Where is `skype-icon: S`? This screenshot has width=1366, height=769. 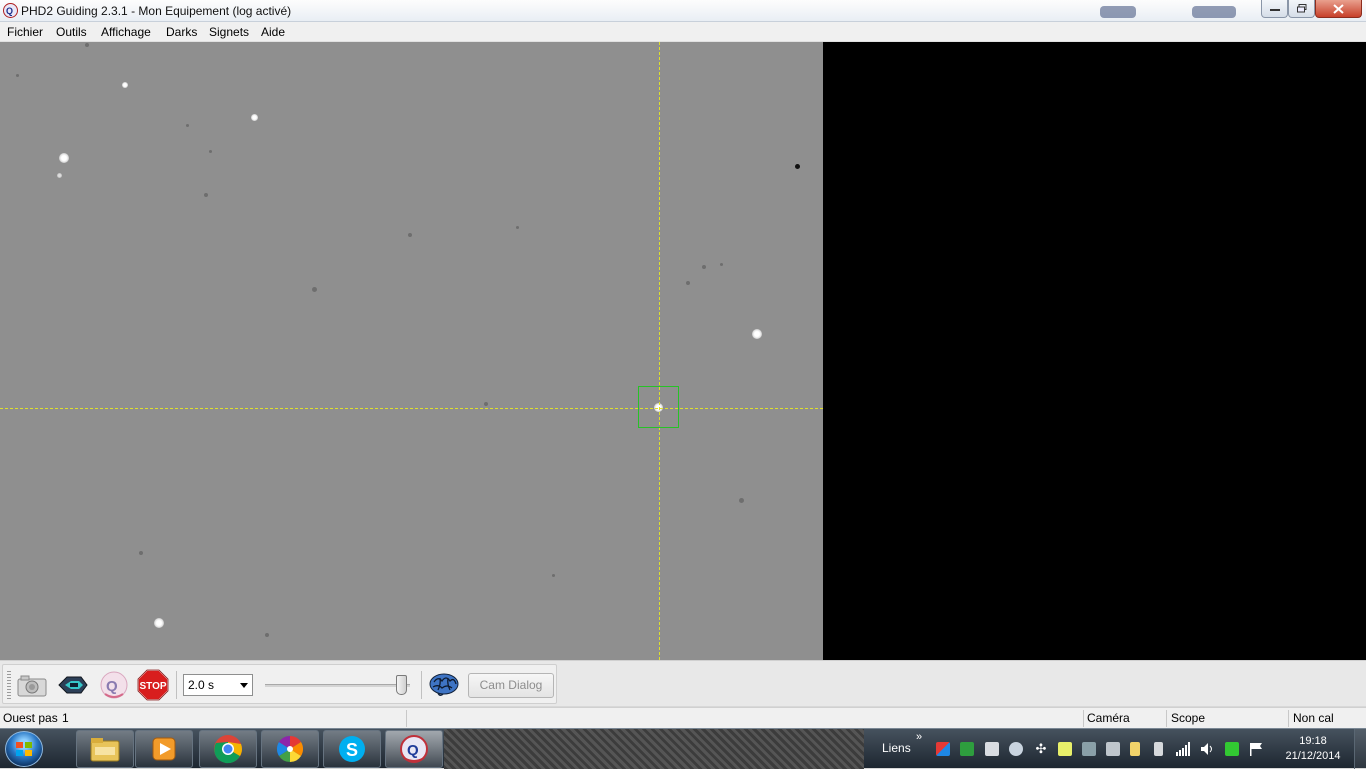 skype-icon: S is located at coordinates (352, 749).